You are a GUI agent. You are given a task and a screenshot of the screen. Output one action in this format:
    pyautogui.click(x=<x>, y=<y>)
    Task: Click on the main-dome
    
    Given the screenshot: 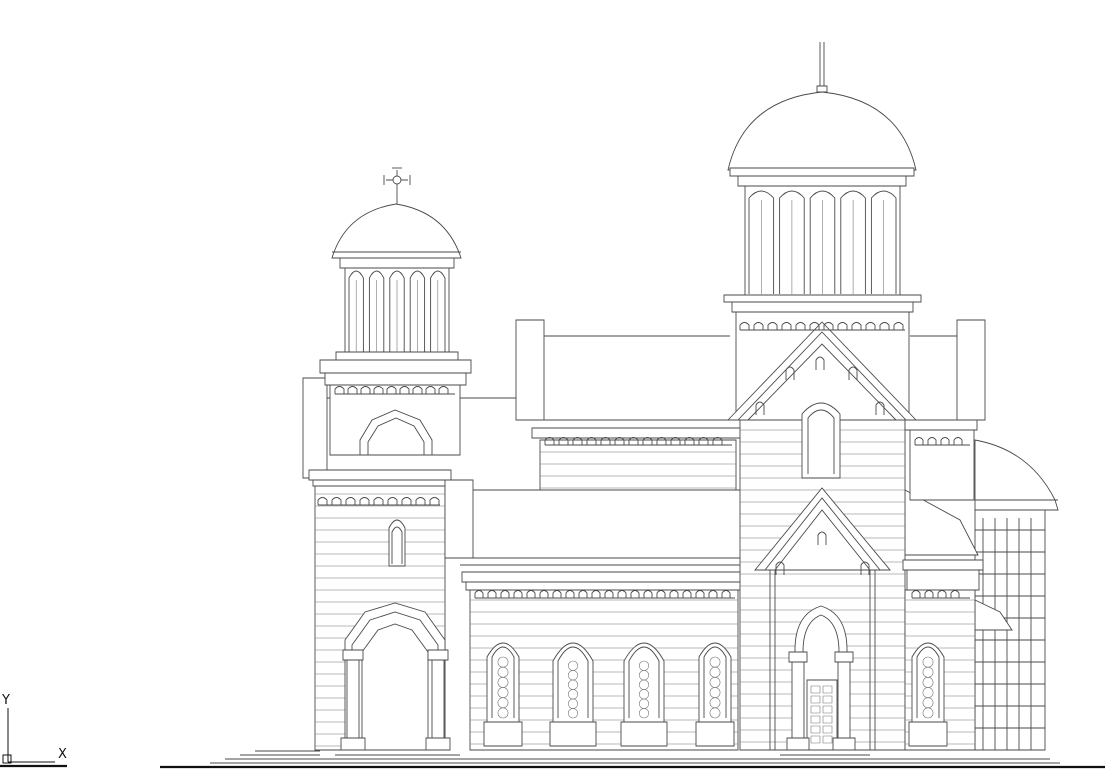 What is the action you would take?
    pyautogui.click(x=822, y=131)
    